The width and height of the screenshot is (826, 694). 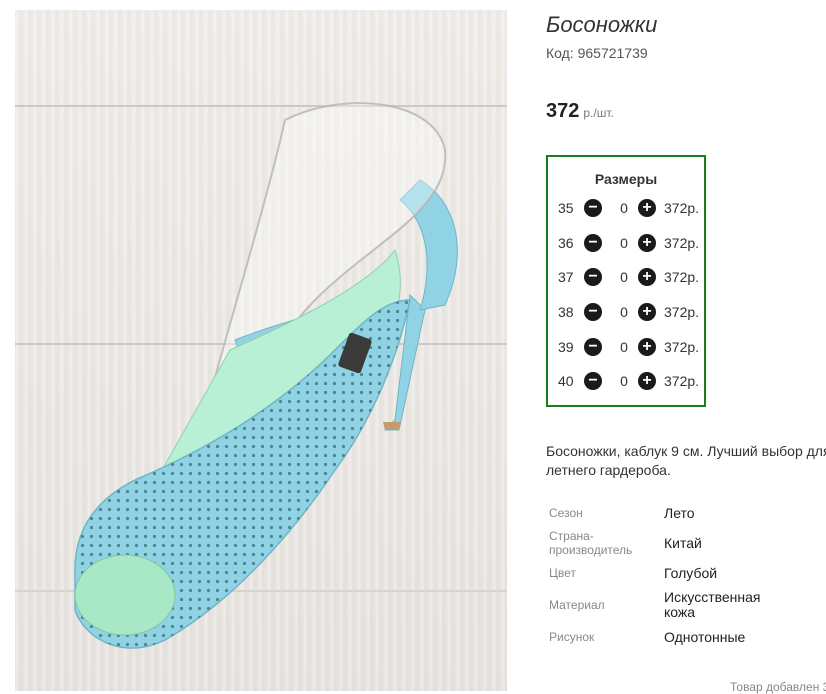 I want to click on size-label: 40, so click(x=566, y=381).